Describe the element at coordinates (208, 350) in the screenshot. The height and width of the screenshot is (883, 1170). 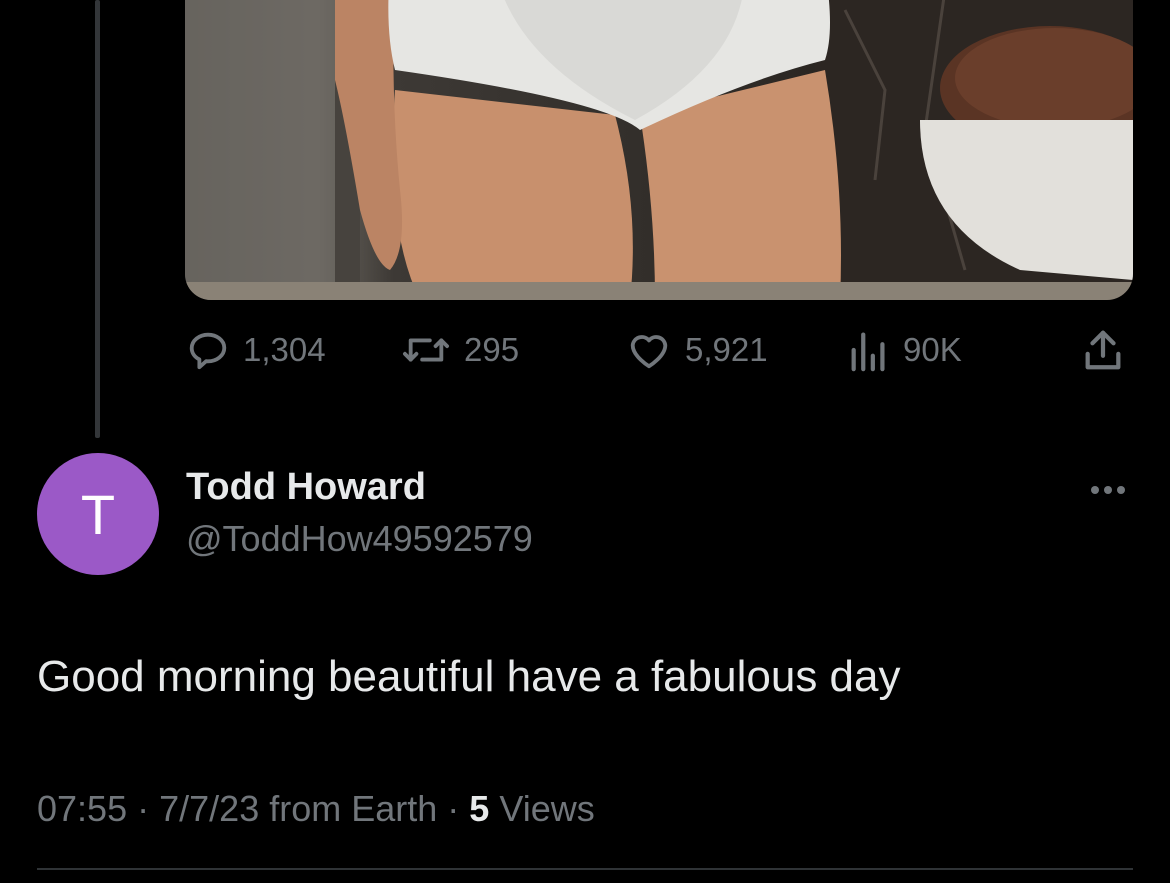
I see `reply-bubble-icon` at that location.